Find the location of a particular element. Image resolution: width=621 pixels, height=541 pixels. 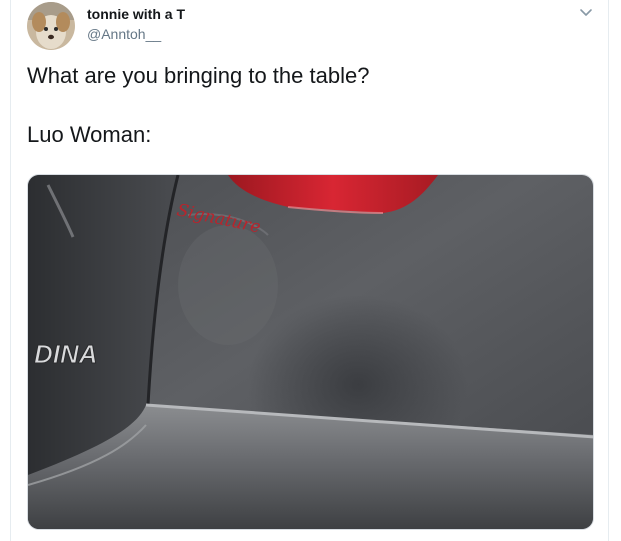

dog-avatar-icon is located at coordinates (51, 26).